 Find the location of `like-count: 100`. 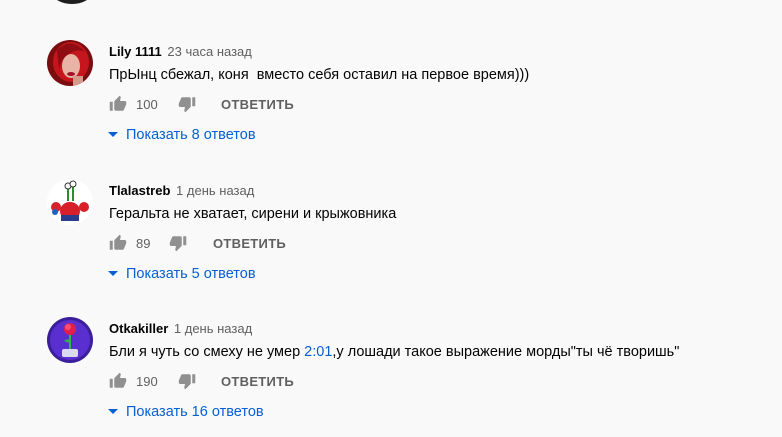

like-count: 100 is located at coordinates (147, 104).